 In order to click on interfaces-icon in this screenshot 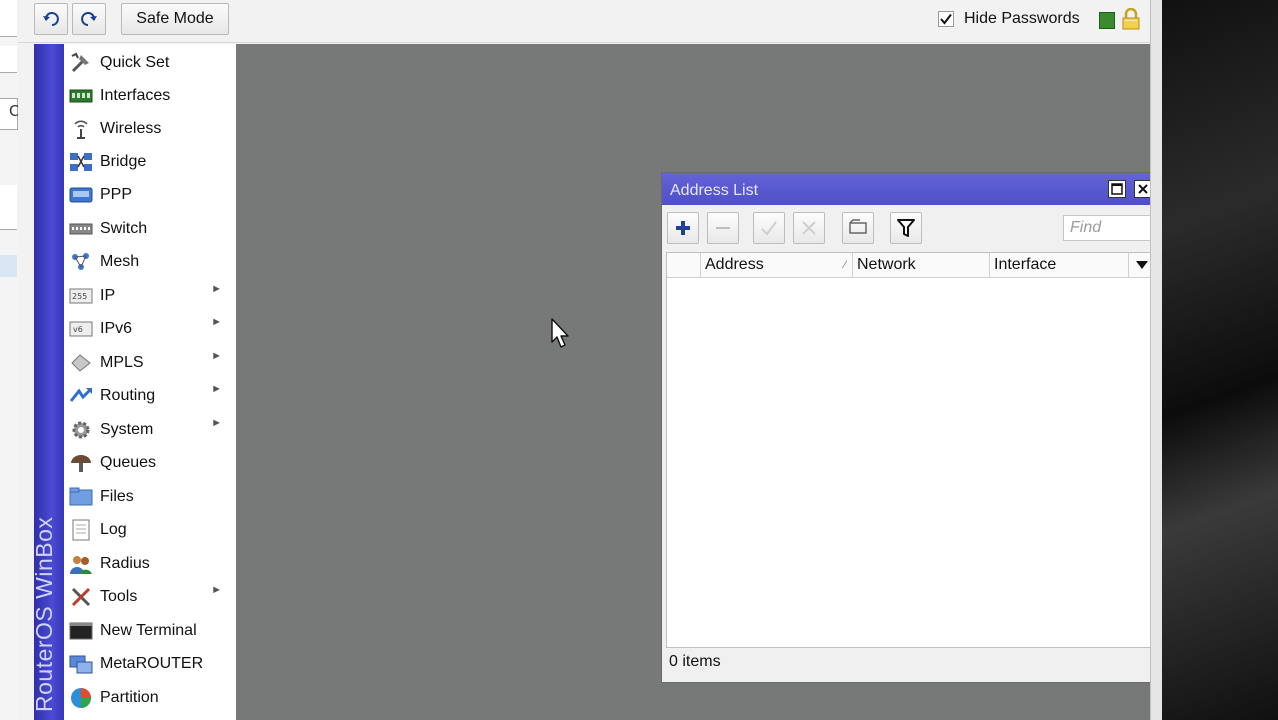, I will do `click(81, 96)`.